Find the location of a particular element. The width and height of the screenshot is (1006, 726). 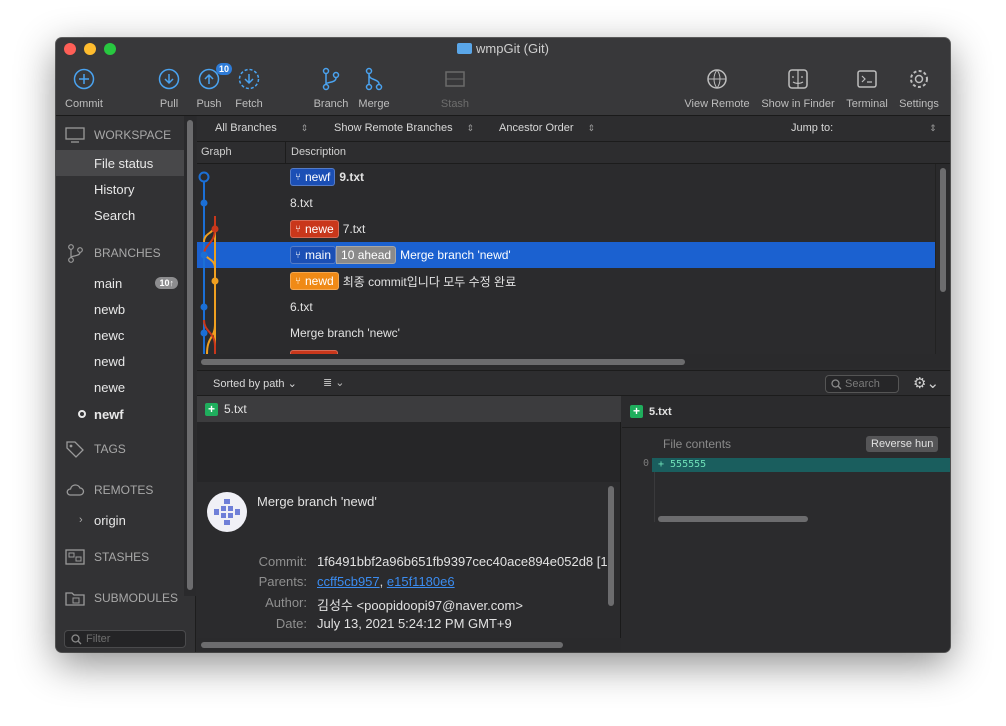

sidebar-branch-newc: newc is located at coordinates (120, 335).